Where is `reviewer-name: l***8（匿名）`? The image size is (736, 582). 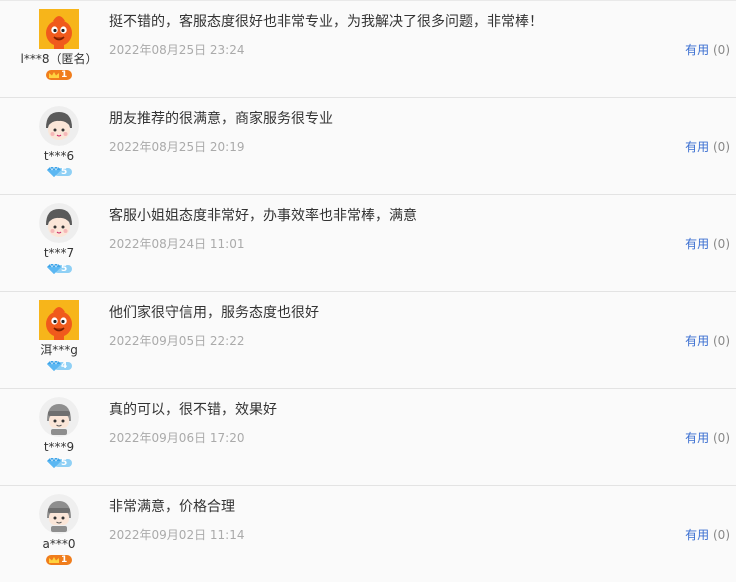 reviewer-name: l***8（匿名） is located at coordinates (59, 59).